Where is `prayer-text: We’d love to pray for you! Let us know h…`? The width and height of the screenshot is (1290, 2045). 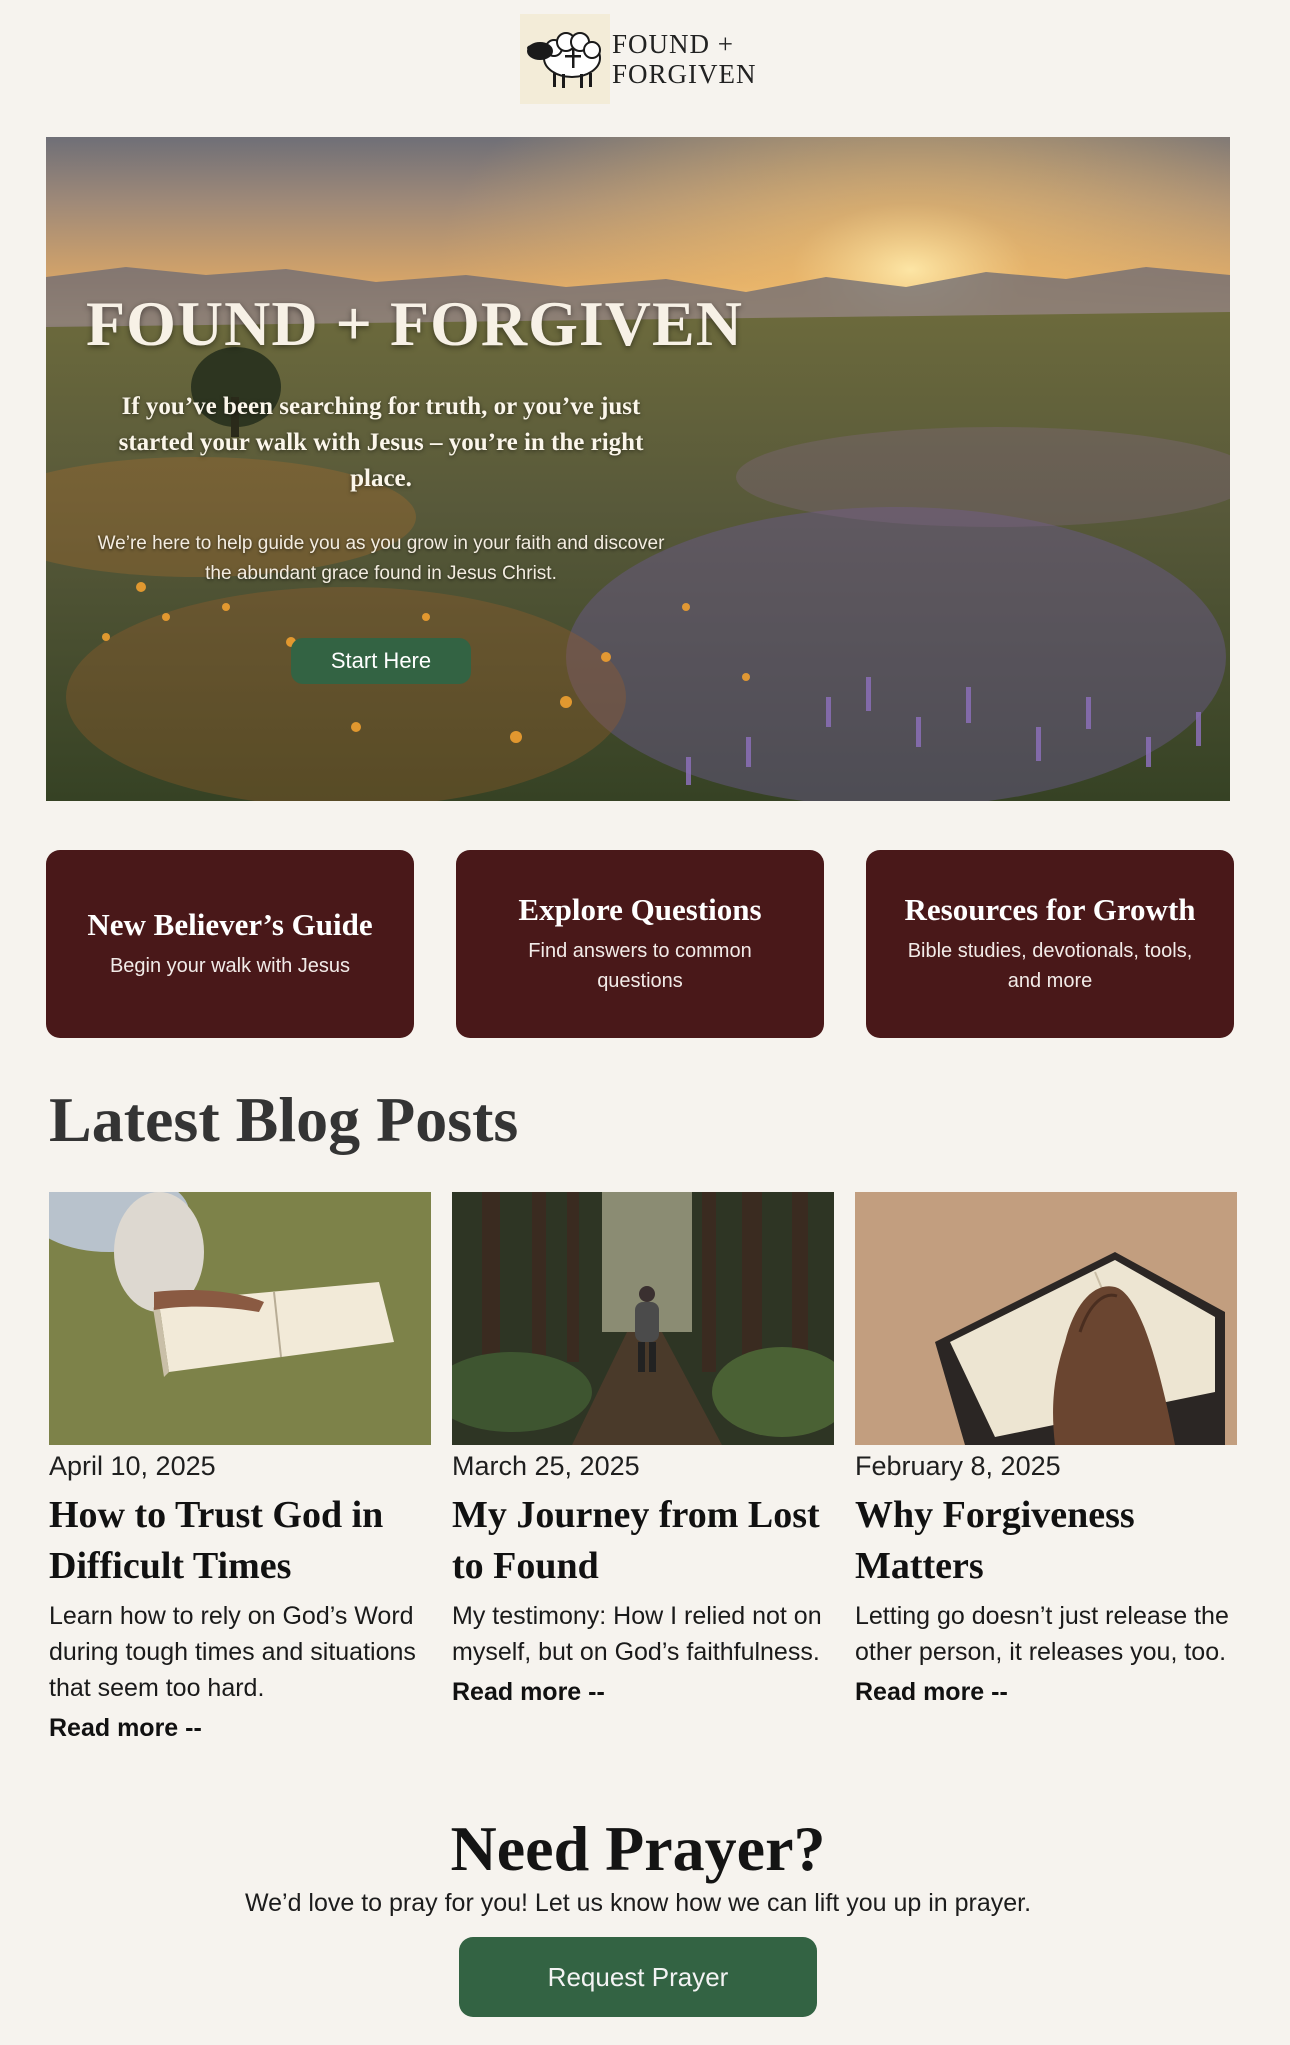 prayer-text: We’d love to pray for you! Let us know h… is located at coordinates (638, 1903).